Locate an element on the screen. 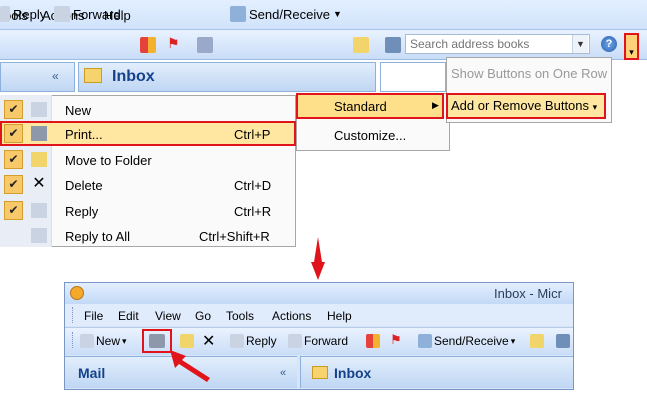 The height and width of the screenshot is (396, 647). mail-title: Mail is located at coordinates (92, 373).